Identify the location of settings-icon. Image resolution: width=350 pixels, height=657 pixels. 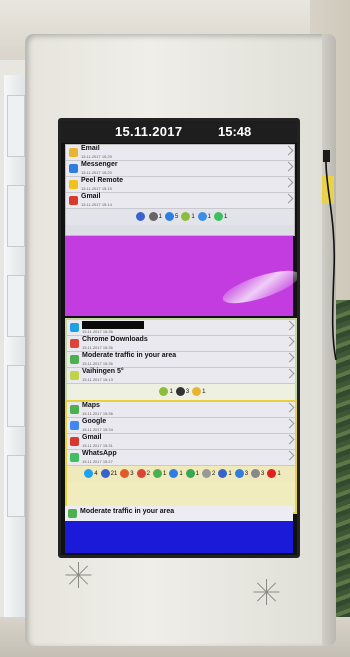
(153, 216).